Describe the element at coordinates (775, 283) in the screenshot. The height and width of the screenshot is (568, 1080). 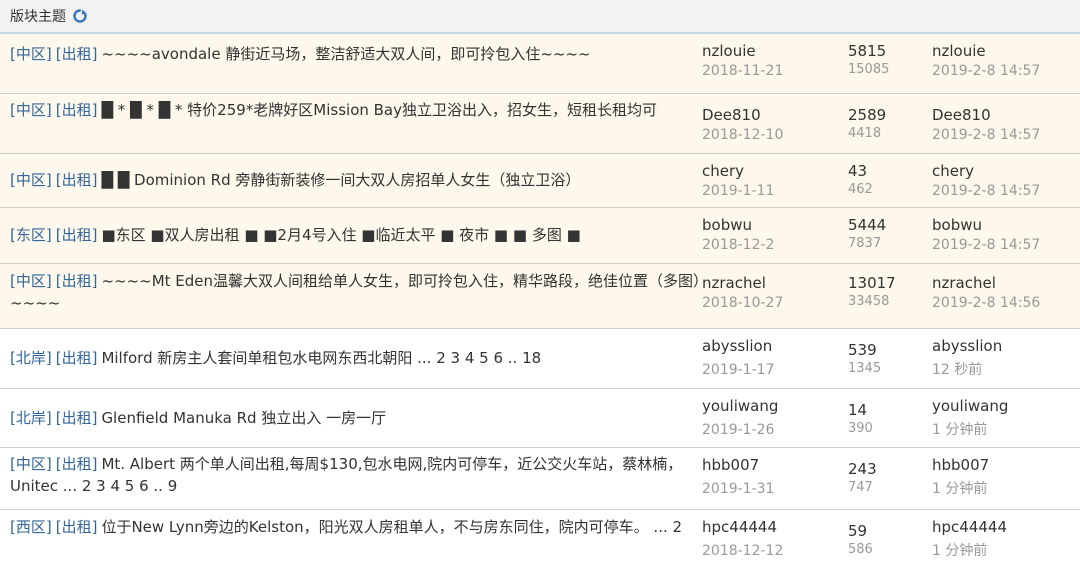
I see `author-name: nzrachel` at that location.